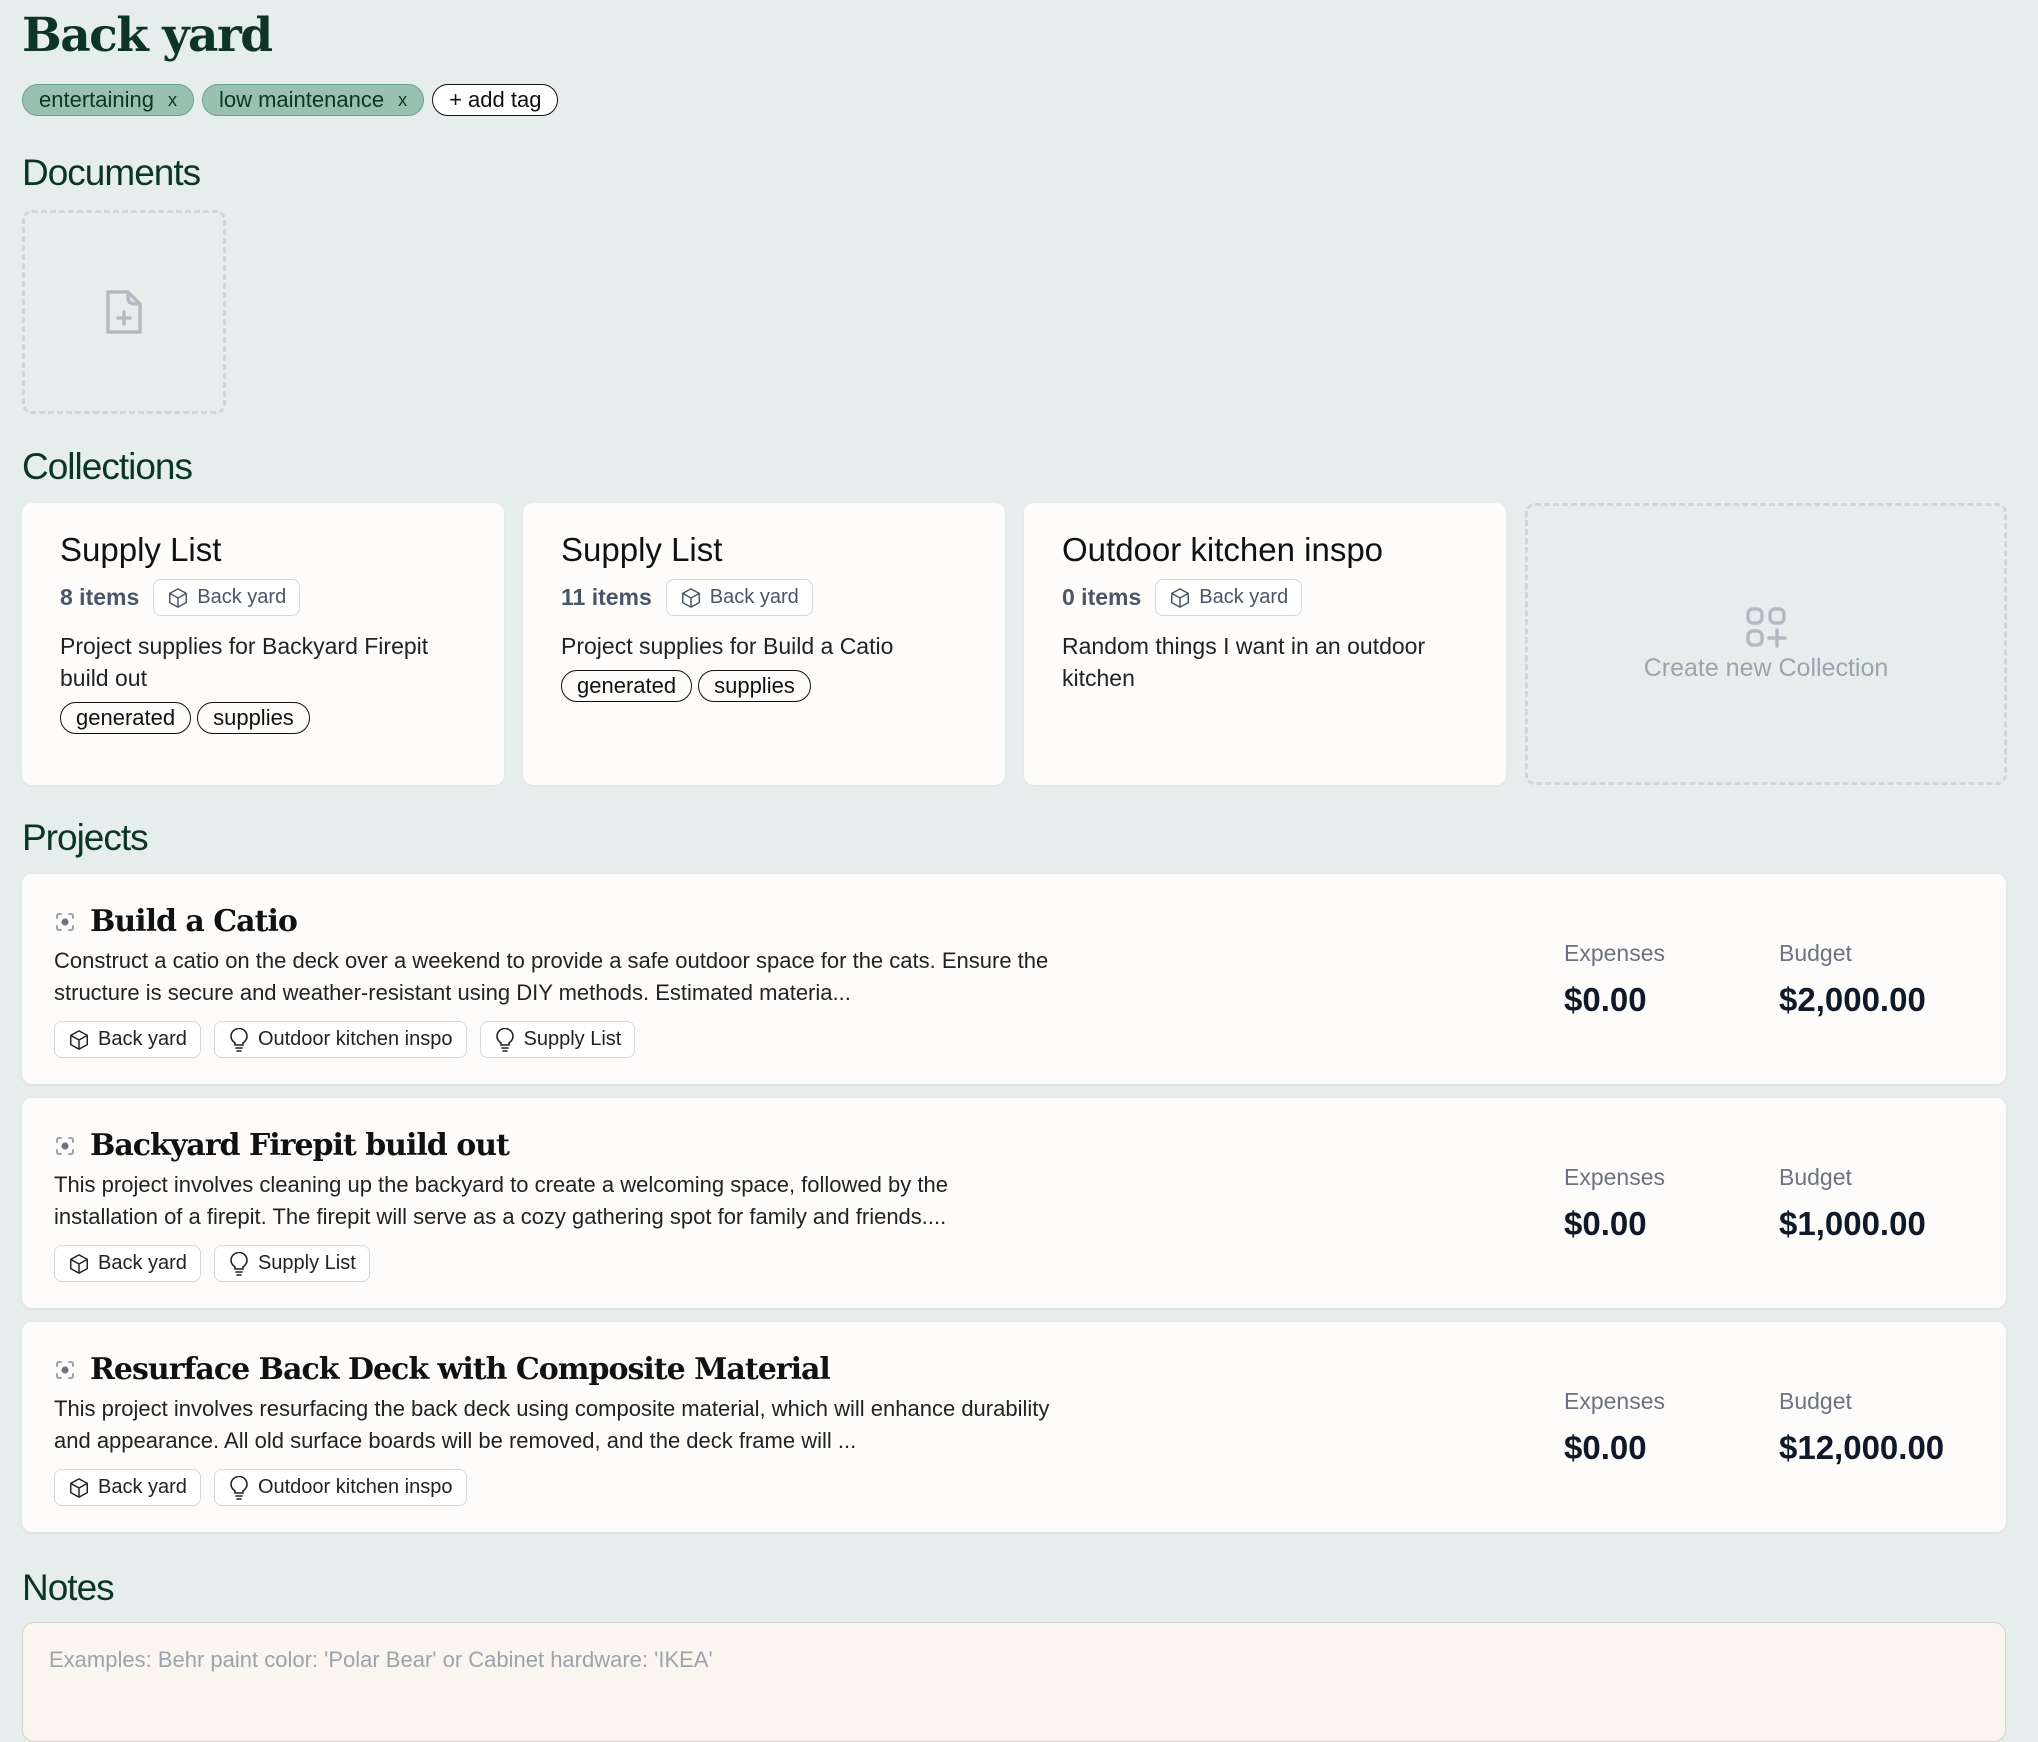 The image size is (2038, 1742). I want to click on item-count: 11 items, so click(606, 597).